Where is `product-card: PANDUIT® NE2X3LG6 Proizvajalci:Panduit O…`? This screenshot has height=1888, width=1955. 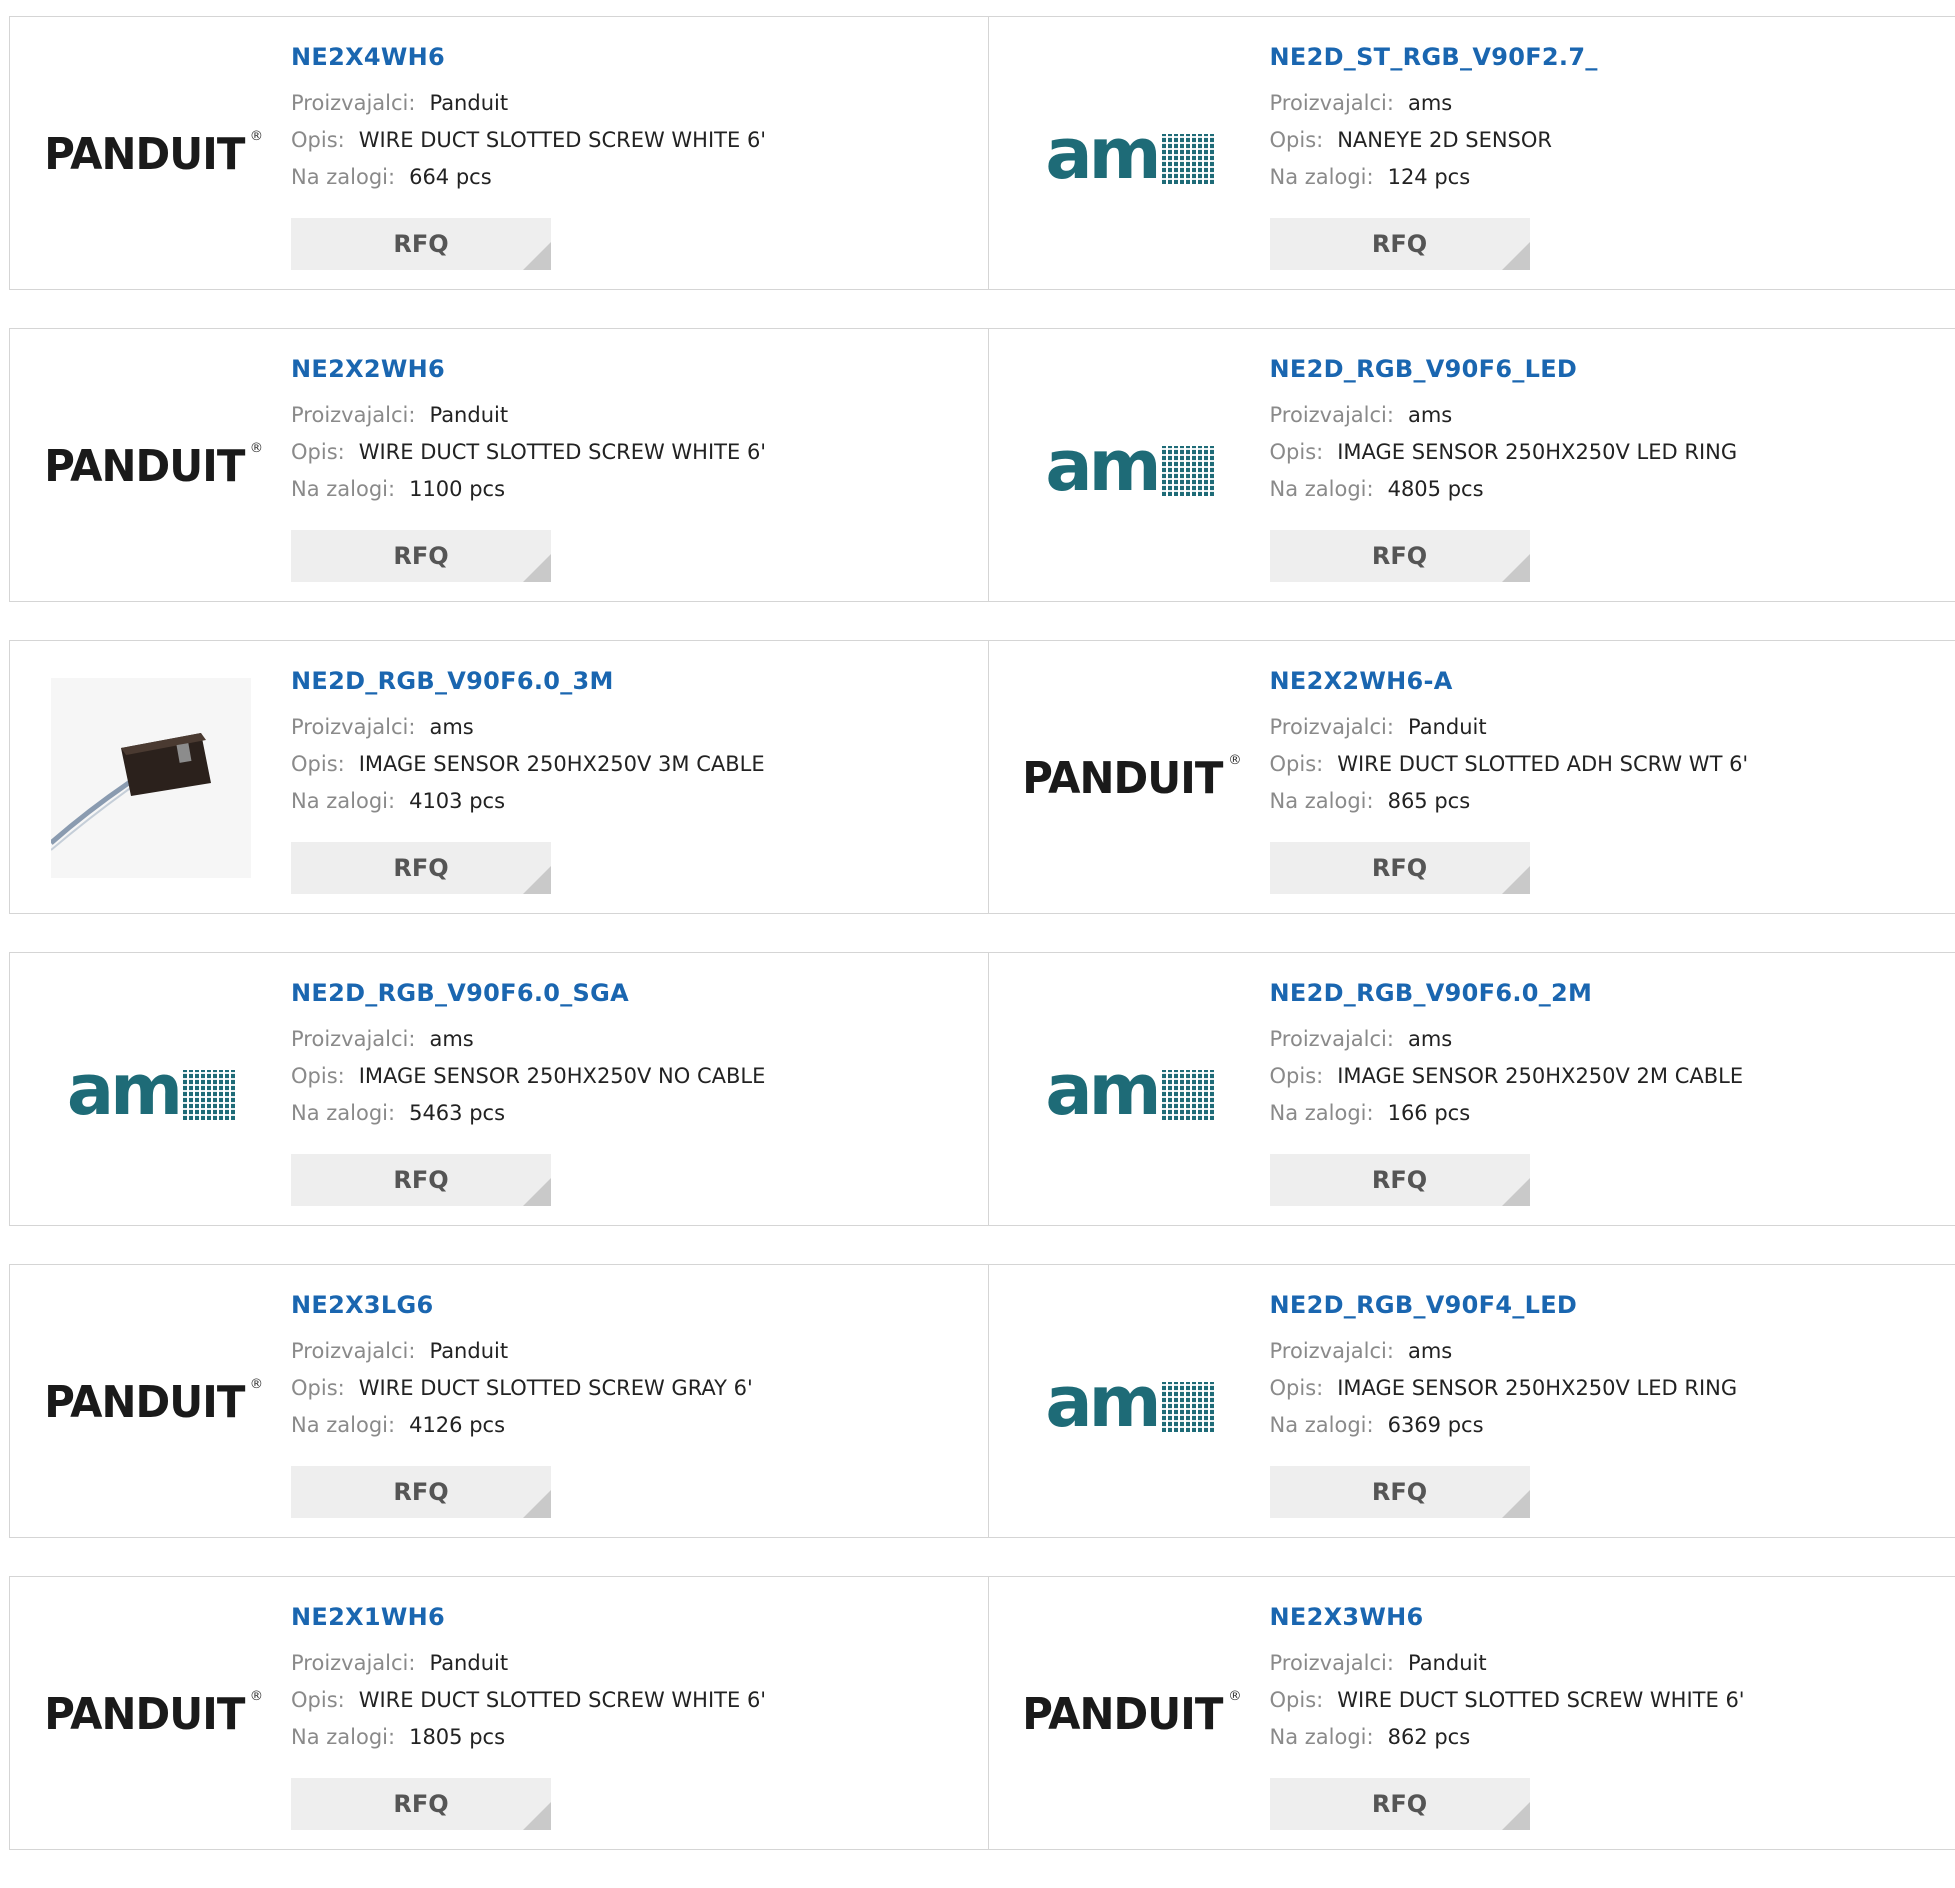 product-card: PANDUIT® NE2X3LG6 Proizvajalci:Panduit O… is located at coordinates (499, 1401).